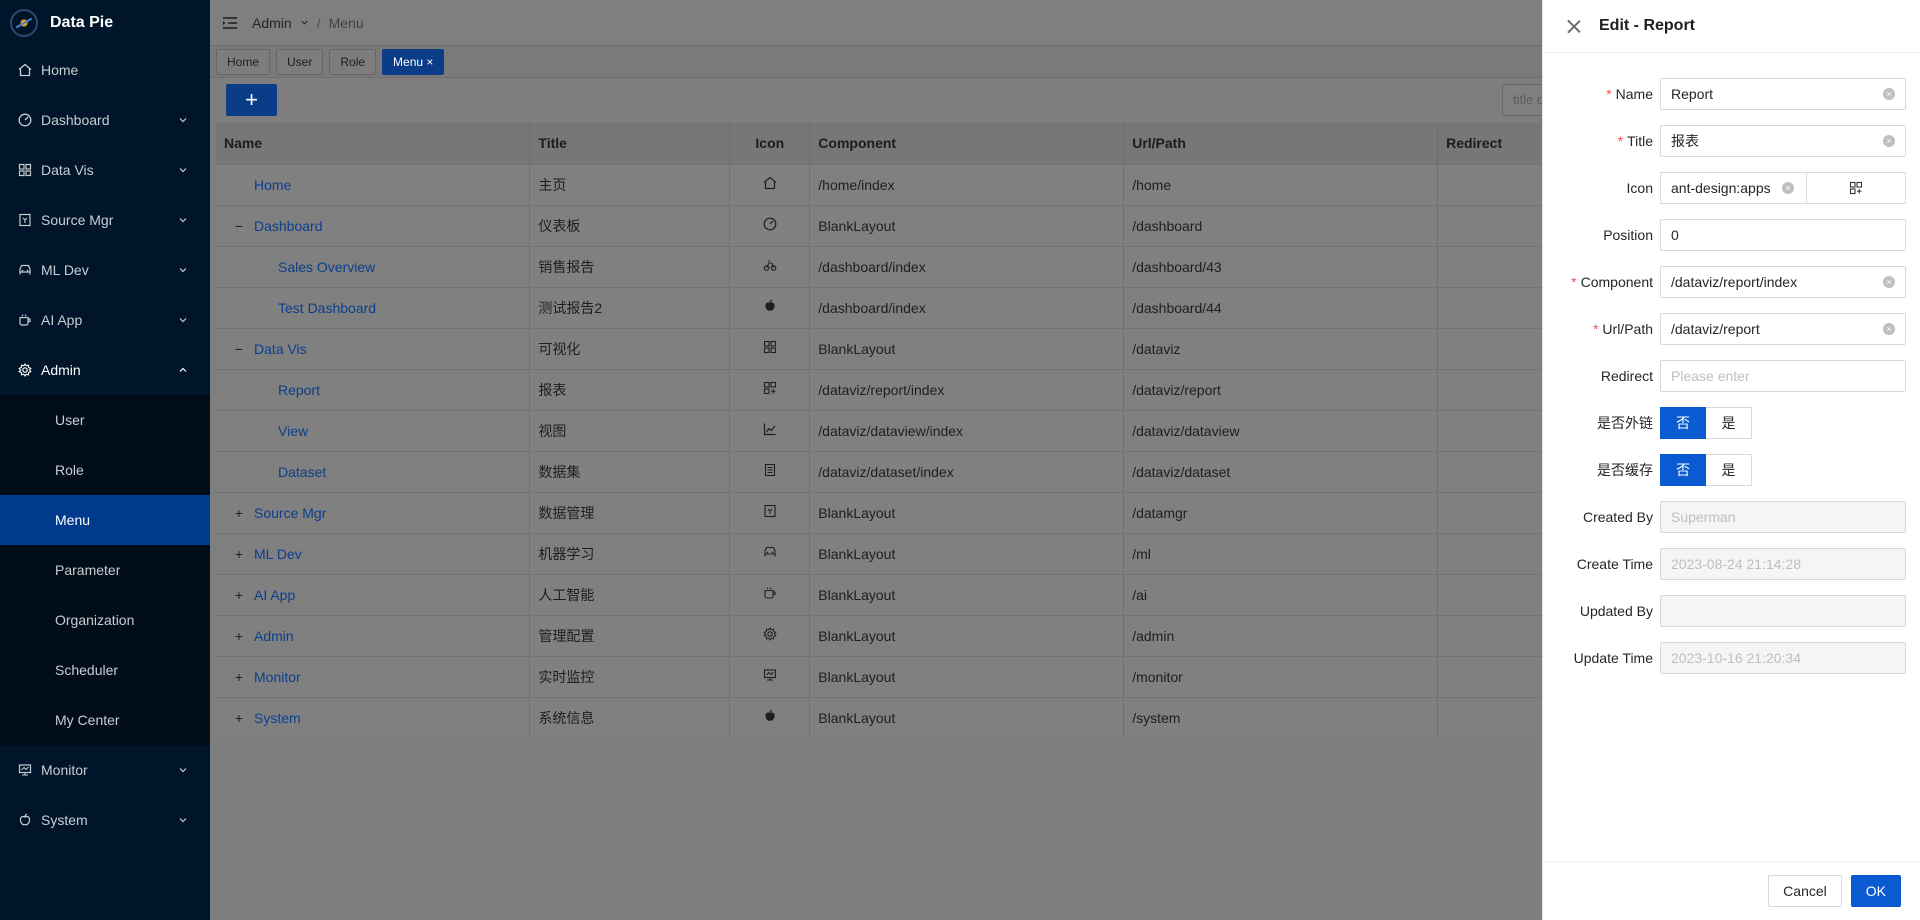 The height and width of the screenshot is (920, 1920). I want to click on table-row: + ML Dev 机器学习 BlankLayout/ml, so click(984, 553).